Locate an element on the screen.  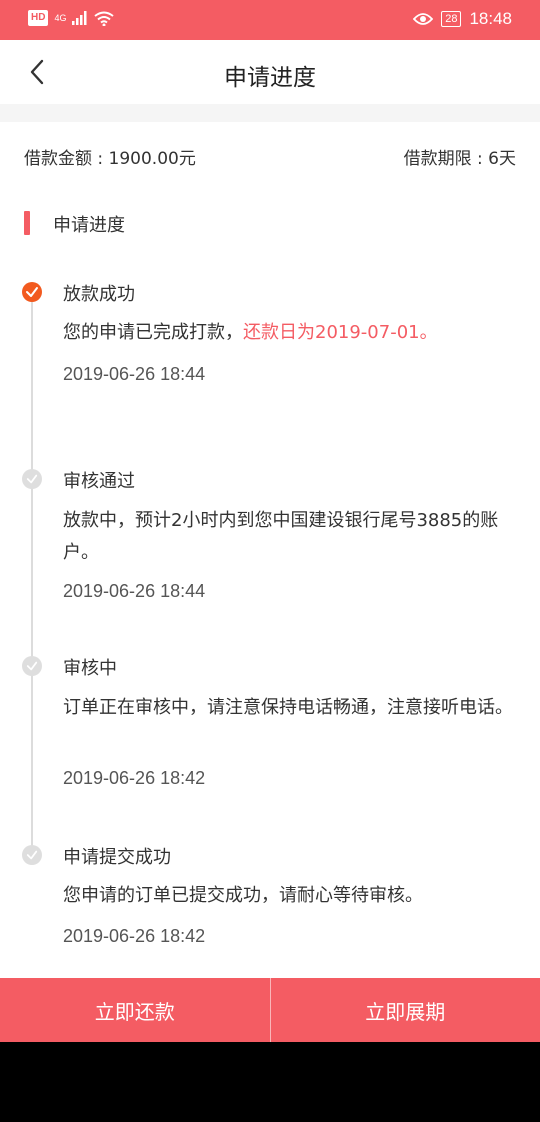
step-description: 您申请的订单已提交成功，请耐心等待审核。 is located at coordinates (243, 895).